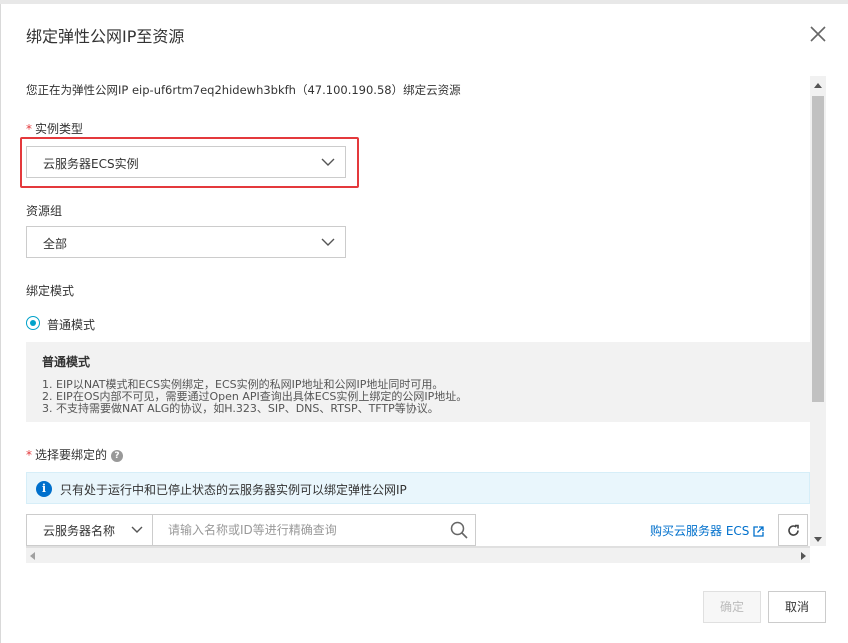 This screenshot has width=848, height=643. Describe the element at coordinates (233, 490) in the screenshot. I see `notice-text: 只有处于运行中和已停止状态的云服务器实例可以绑定弹性公网IP` at that location.